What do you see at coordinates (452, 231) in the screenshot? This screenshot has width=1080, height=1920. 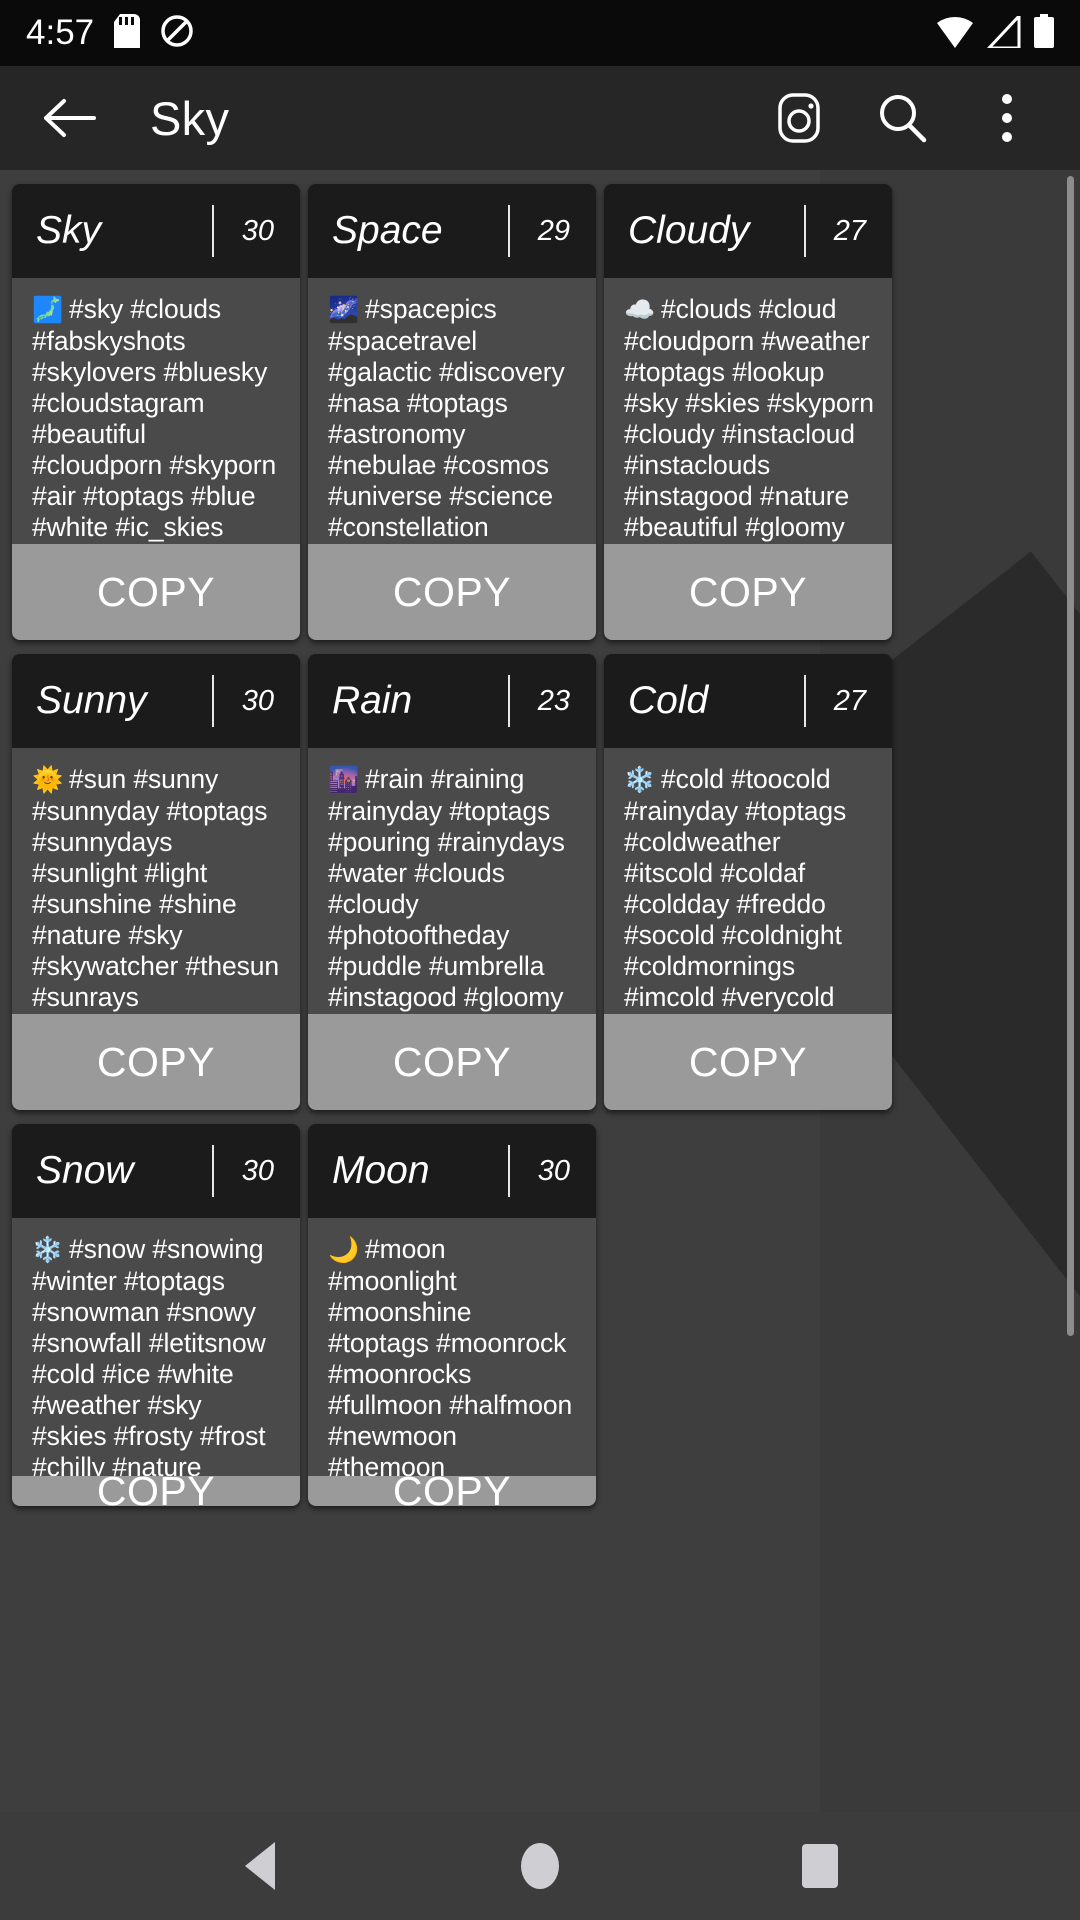 I see `card-header: Space 29` at bounding box center [452, 231].